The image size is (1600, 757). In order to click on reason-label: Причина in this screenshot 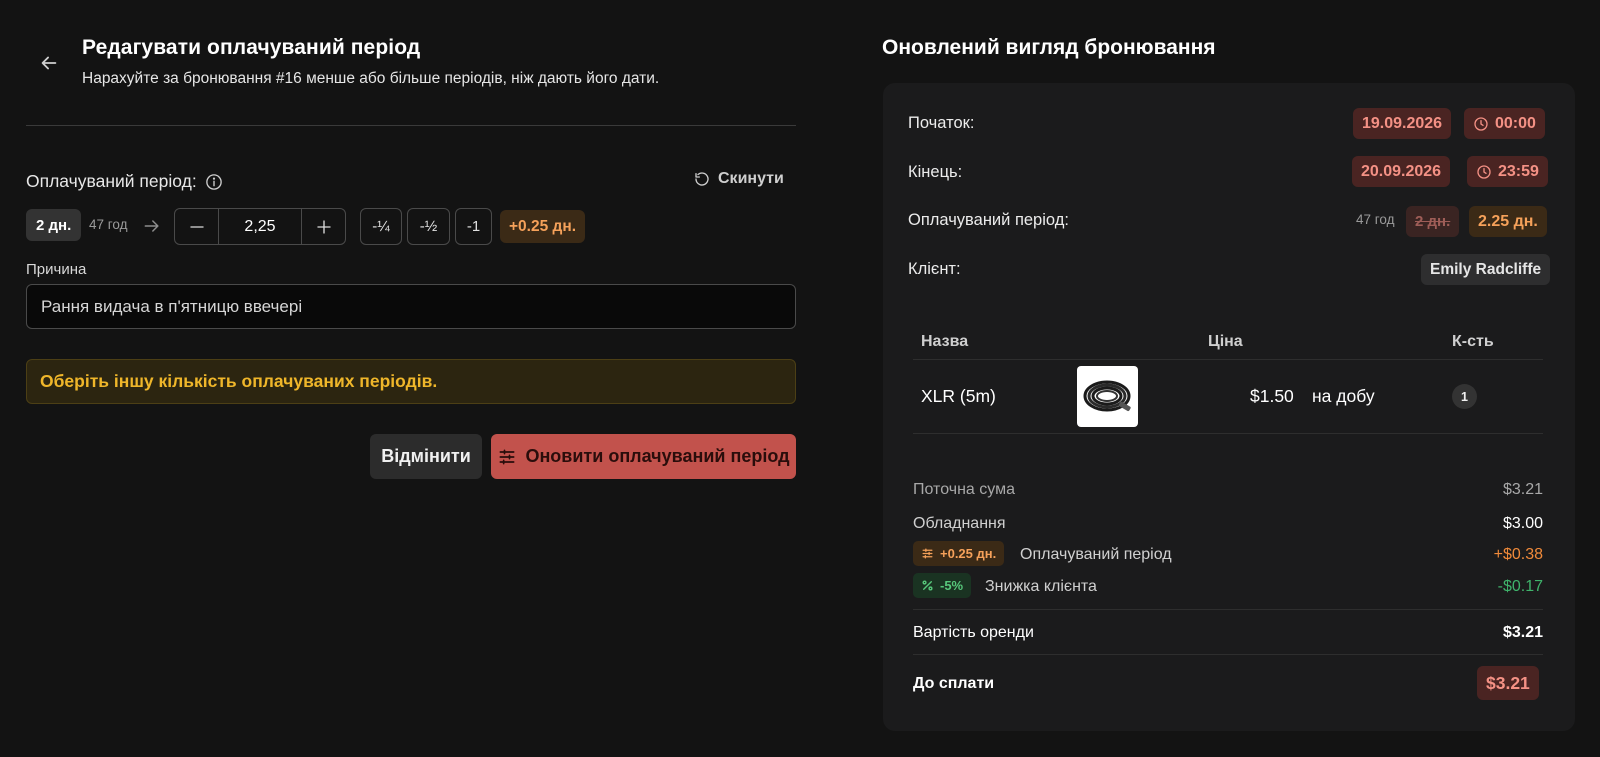, I will do `click(56, 269)`.